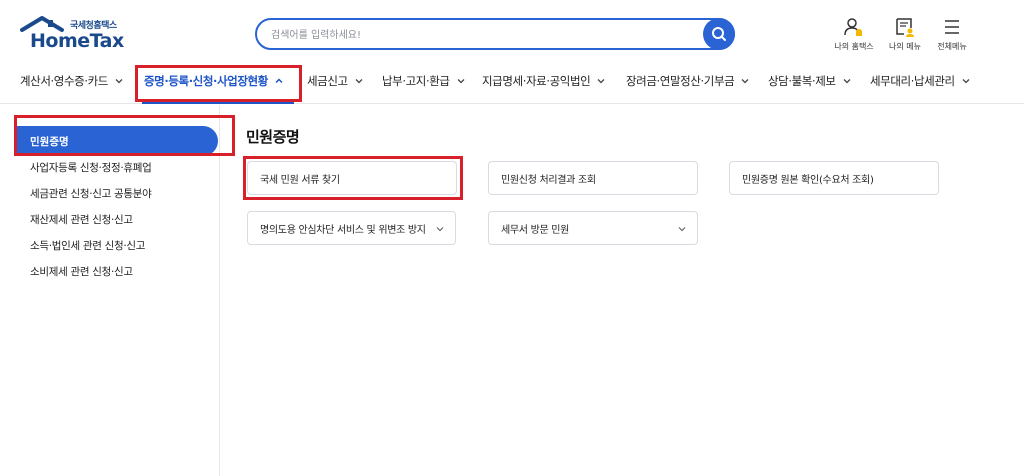 This screenshot has width=1024, height=476. What do you see at coordinates (327, 81) in the screenshot?
I see `nav-item-label: 세금신고` at bounding box center [327, 81].